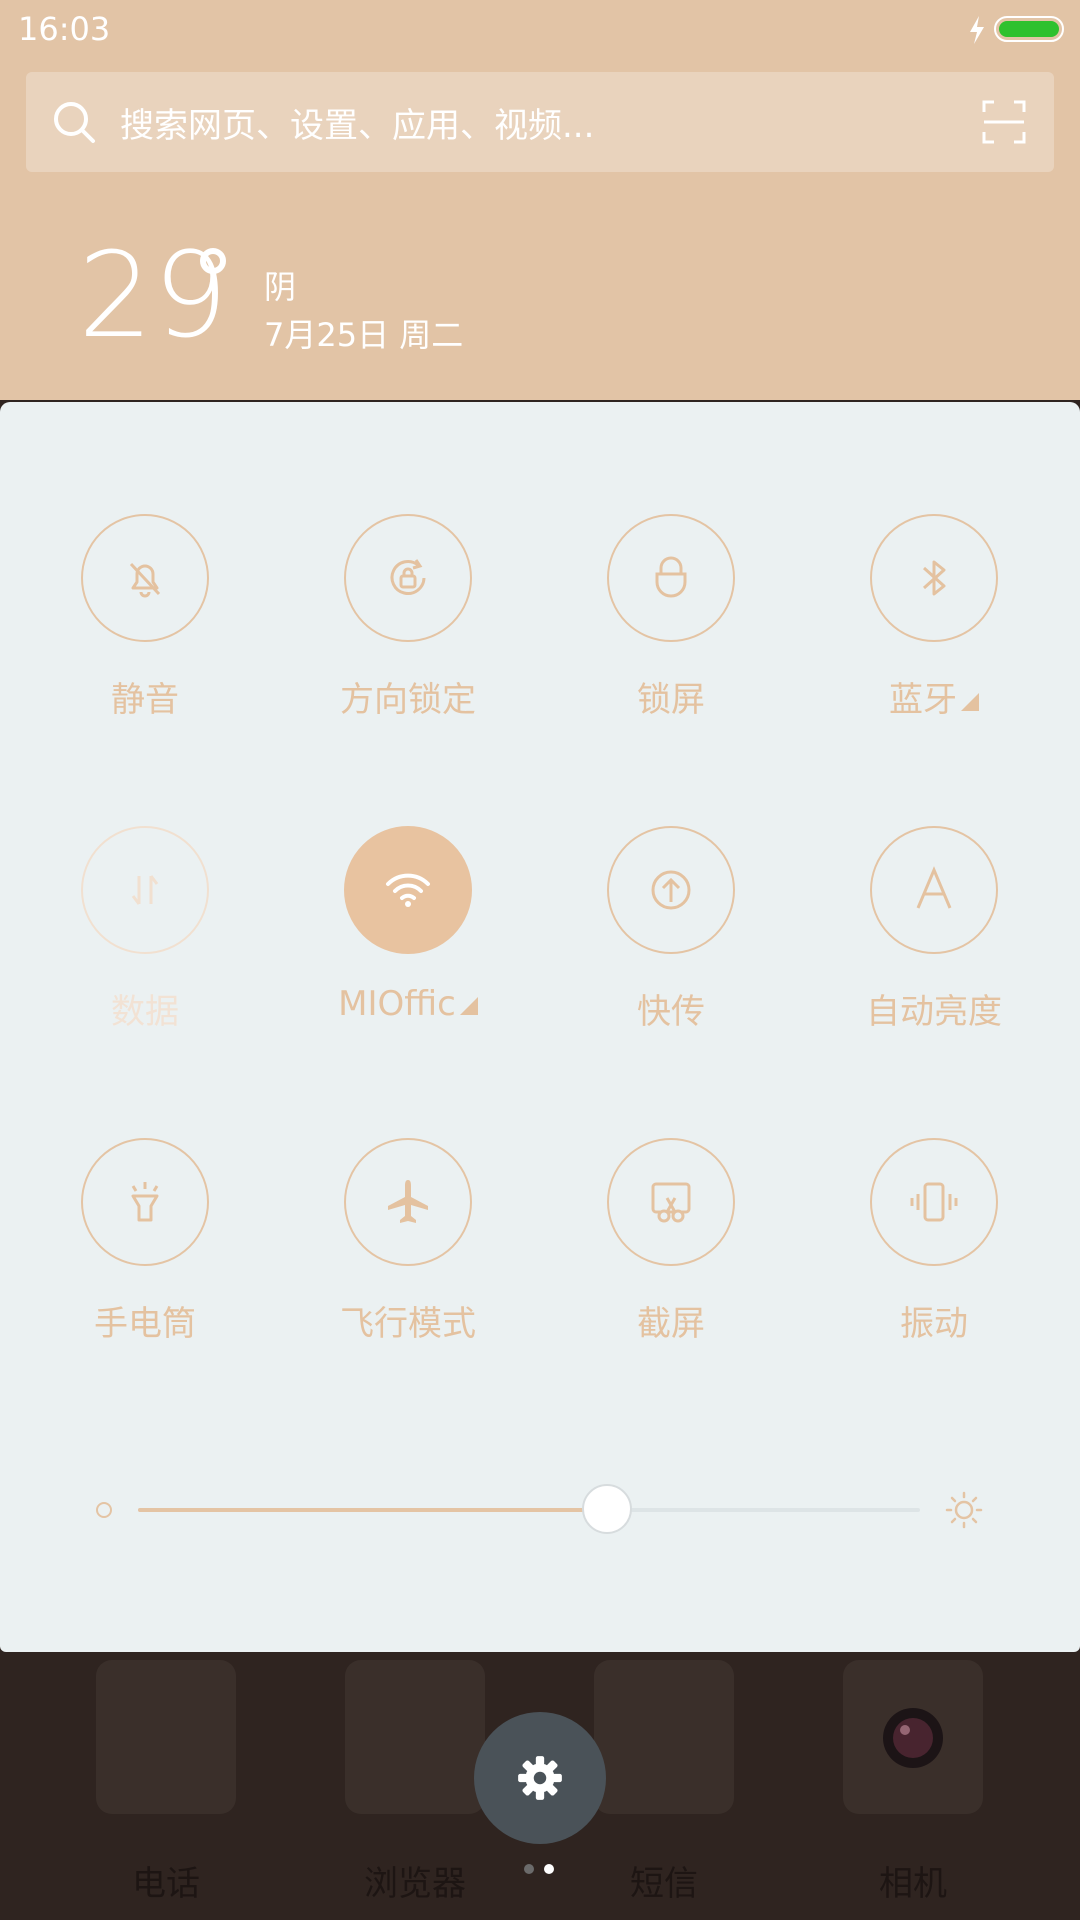 The image size is (1080, 1920). I want to click on page-indicator-dot-active, so click(549, 1869).